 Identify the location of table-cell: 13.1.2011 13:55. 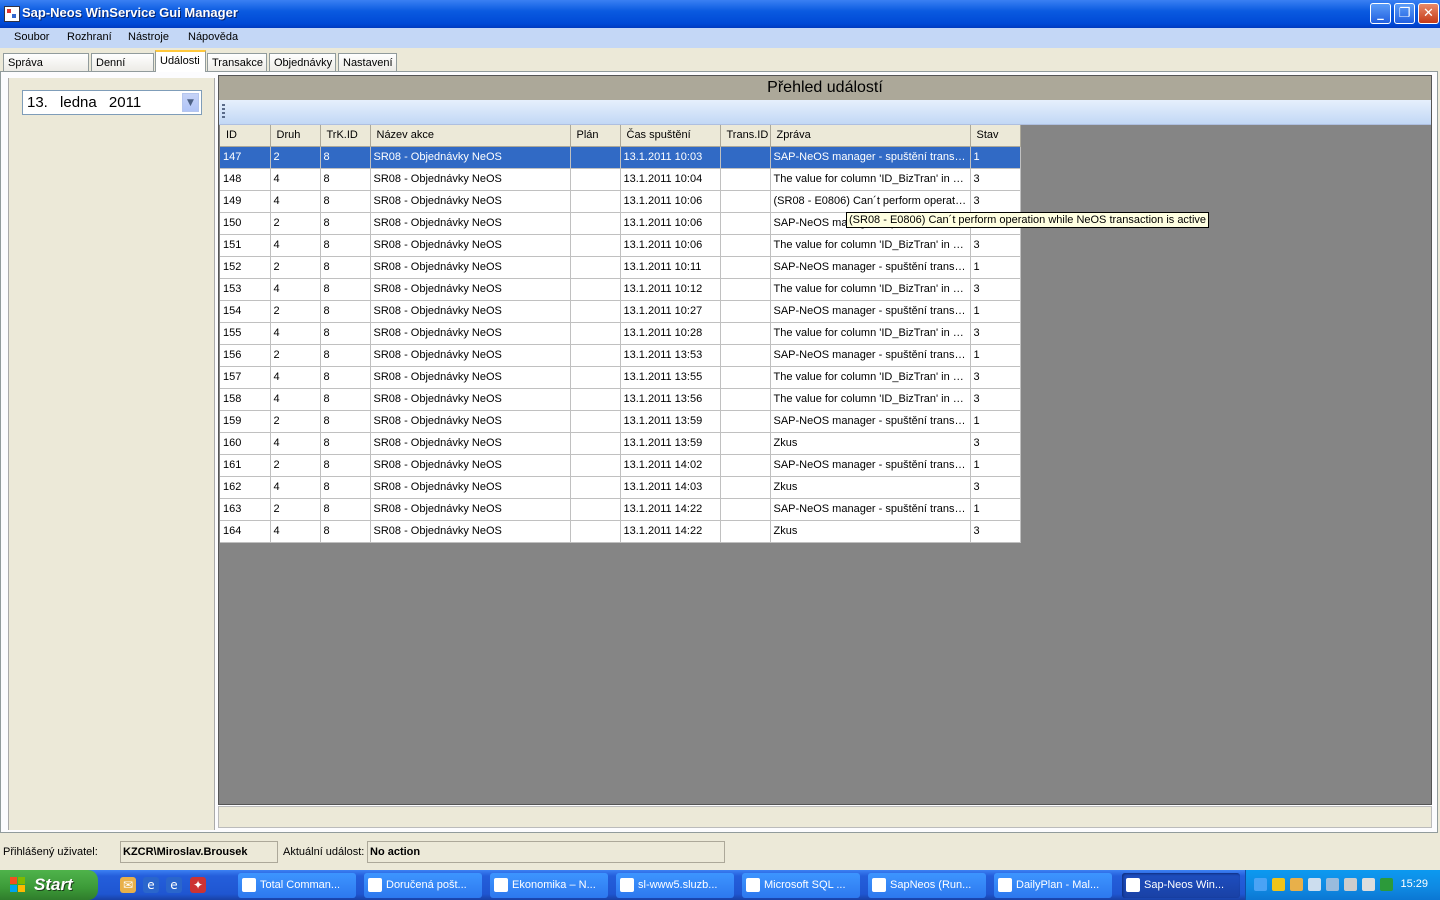
(670, 377).